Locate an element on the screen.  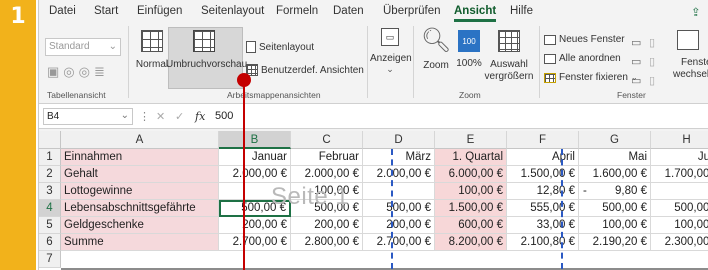
column-header-a: A is located at coordinates (140, 140).